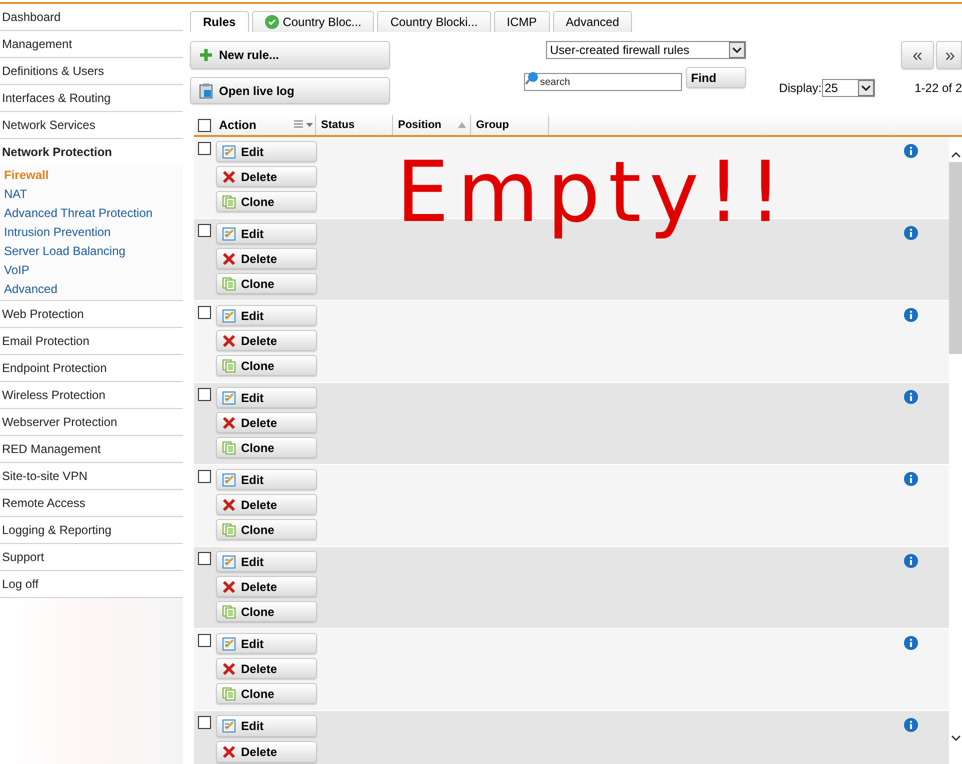 The image size is (962, 764). Describe the element at coordinates (522, 21) in the screenshot. I see `tab: ICMP` at that location.